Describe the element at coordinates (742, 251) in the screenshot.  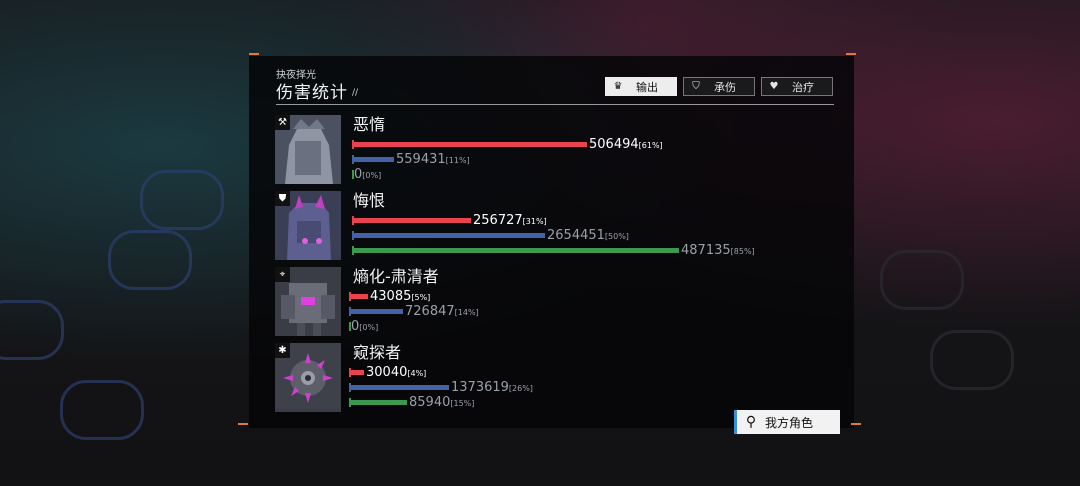
I see `stat-percent: [85%]` at that location.